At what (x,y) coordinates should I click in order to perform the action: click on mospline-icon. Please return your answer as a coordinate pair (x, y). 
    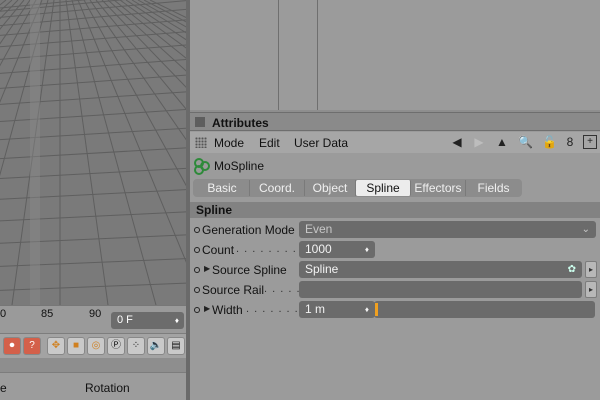
    Looking at the image, I should click on (202, 166).